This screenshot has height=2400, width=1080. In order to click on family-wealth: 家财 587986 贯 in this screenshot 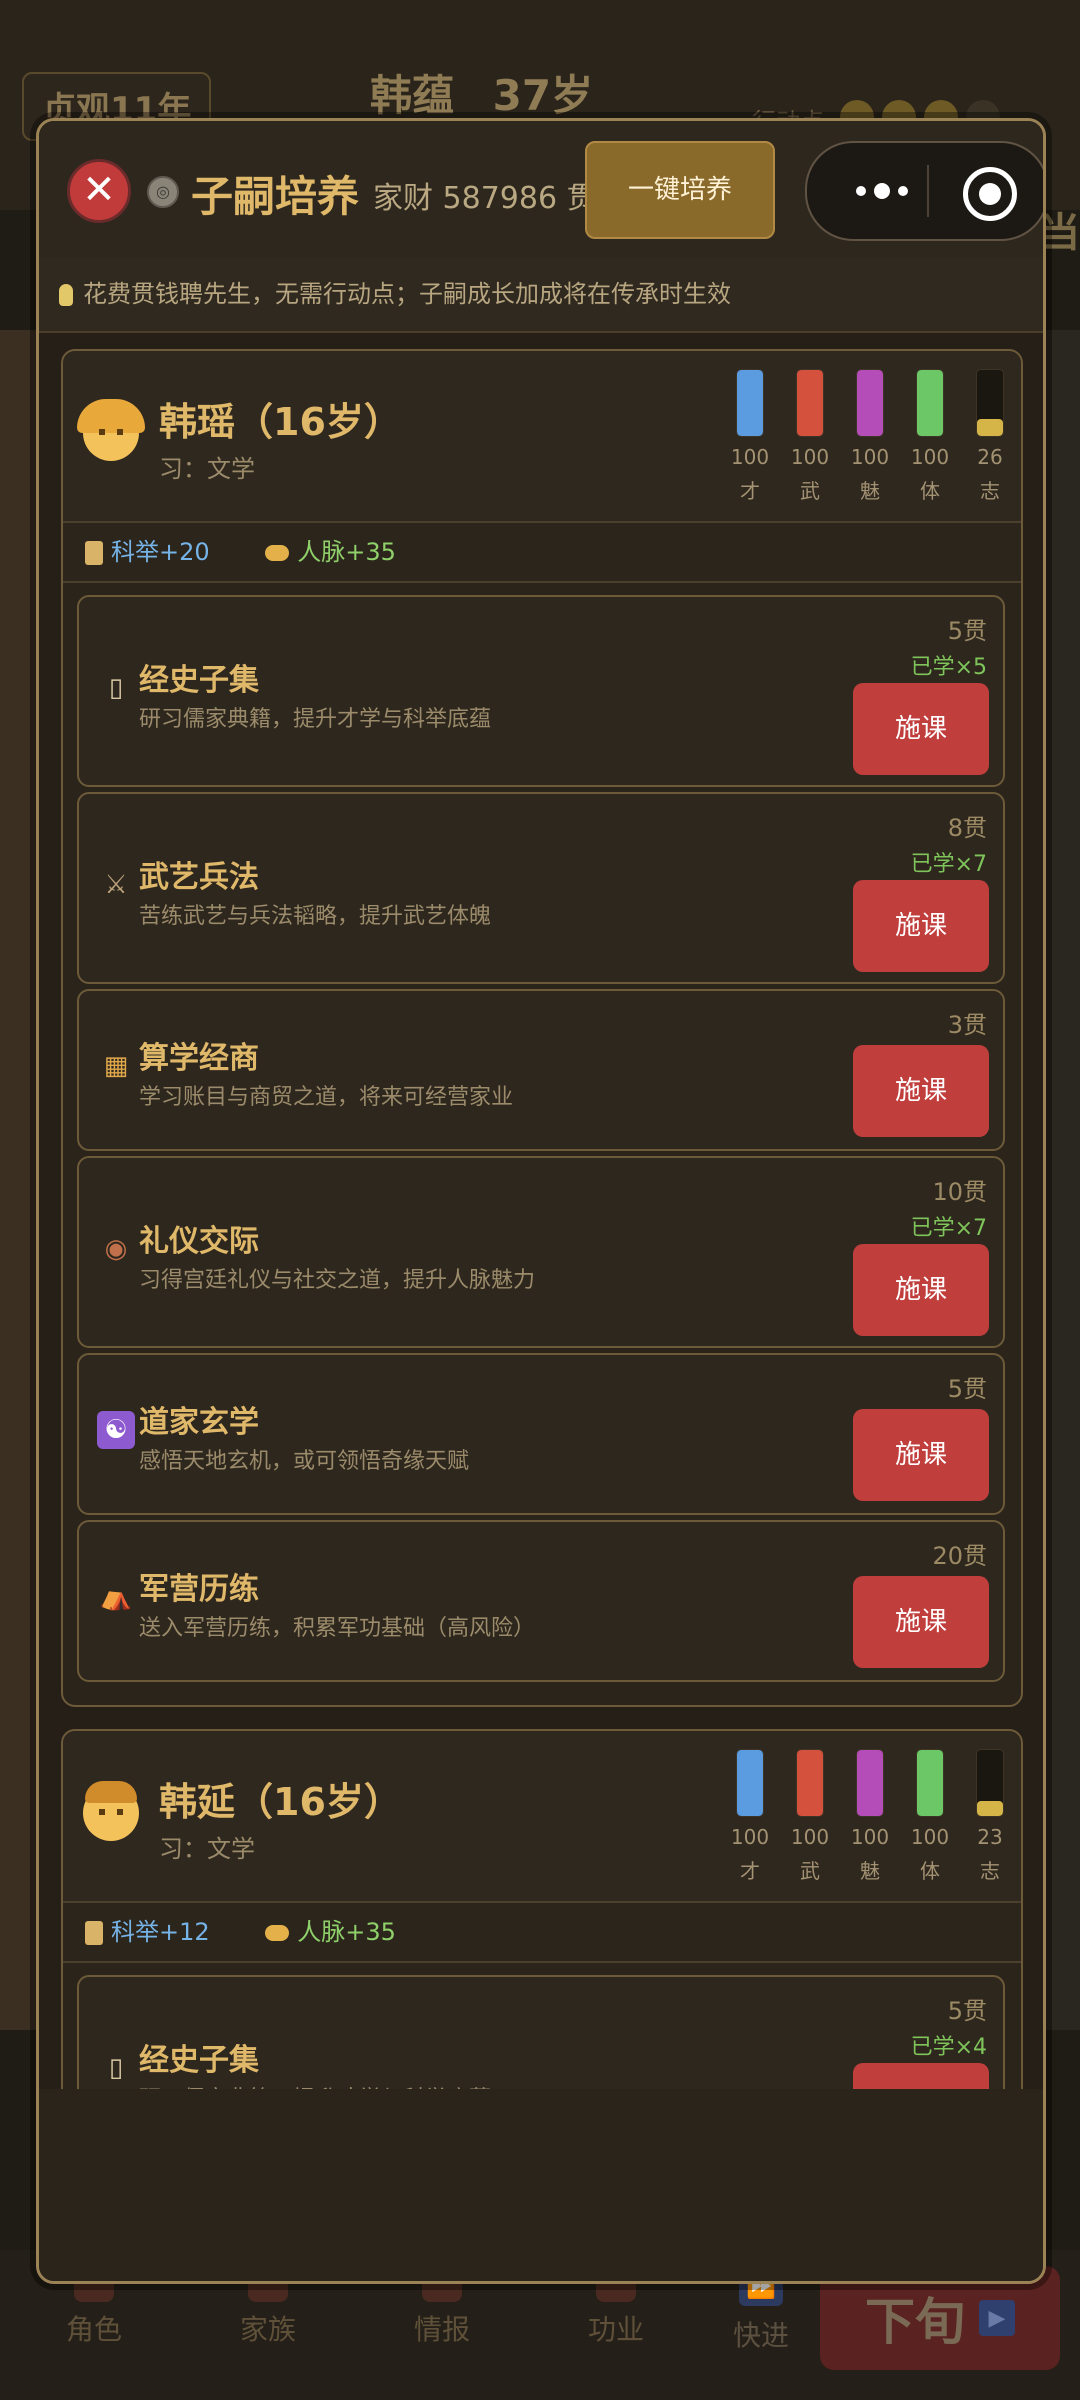, I will do `click(485, 198)`.